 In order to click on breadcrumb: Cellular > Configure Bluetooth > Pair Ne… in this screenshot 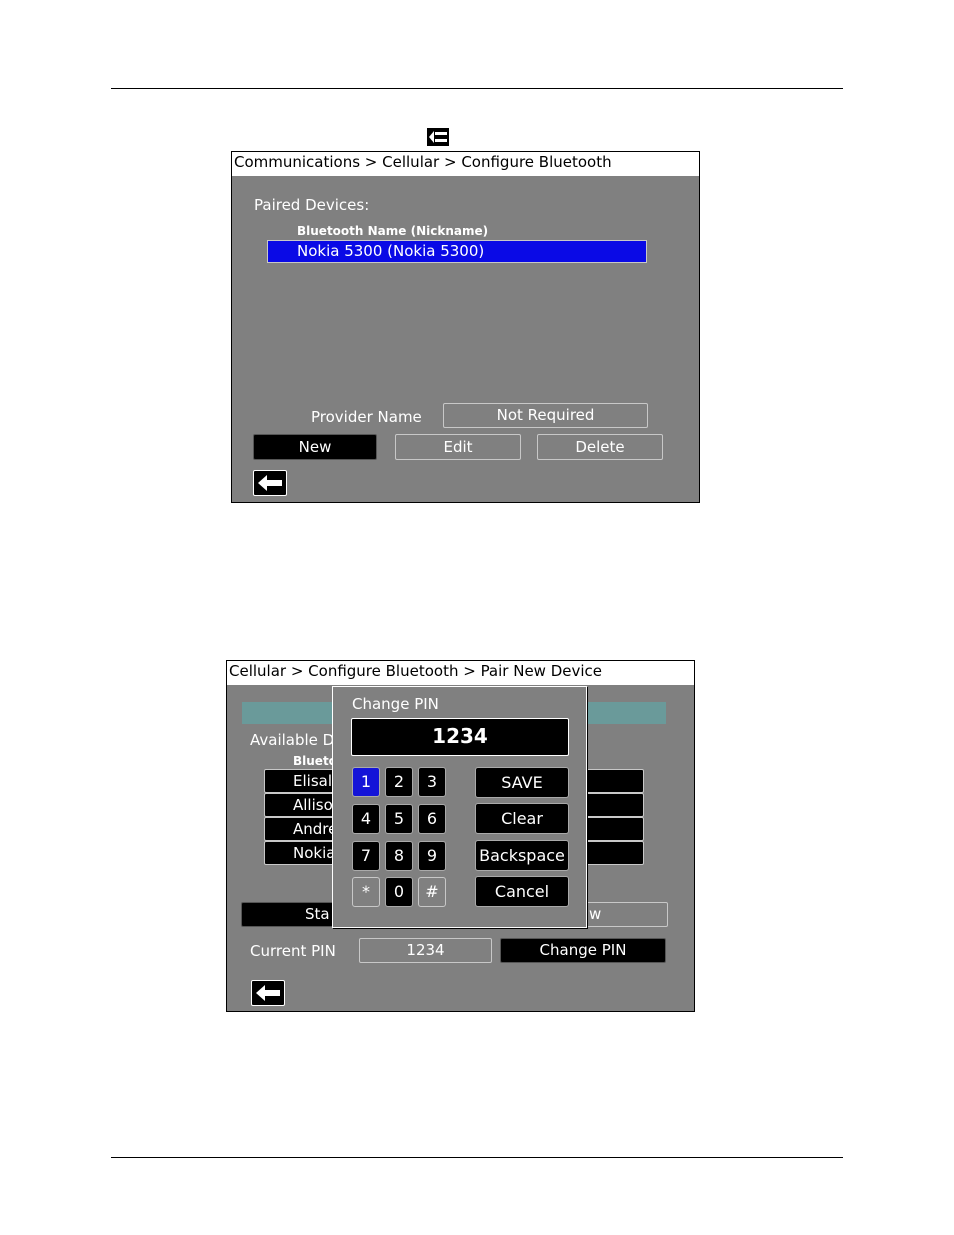, I will do `click(460, 673)`.